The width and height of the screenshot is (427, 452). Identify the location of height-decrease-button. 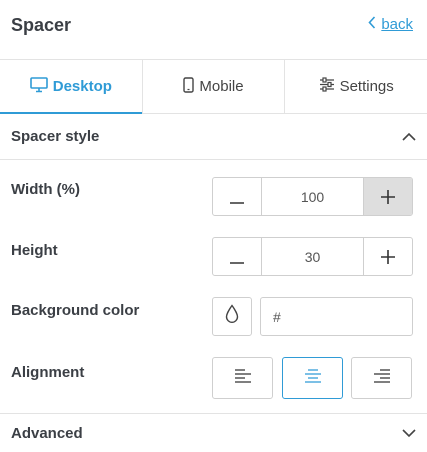
(237, 256).